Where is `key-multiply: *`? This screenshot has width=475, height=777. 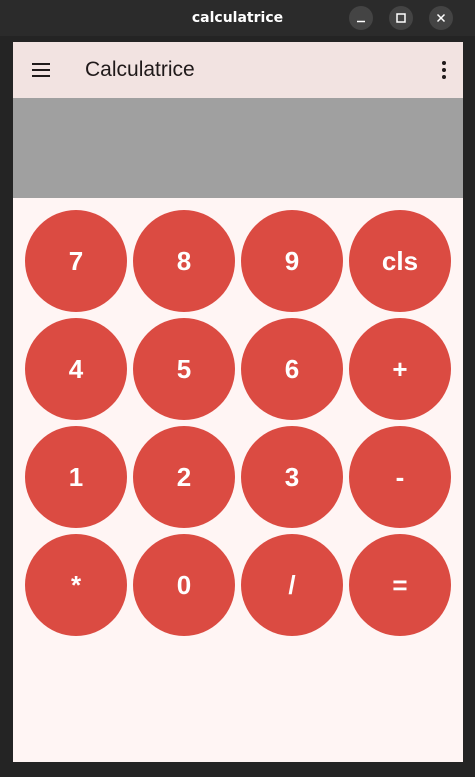 key-multiply: * is located at coordinates (76, 585).